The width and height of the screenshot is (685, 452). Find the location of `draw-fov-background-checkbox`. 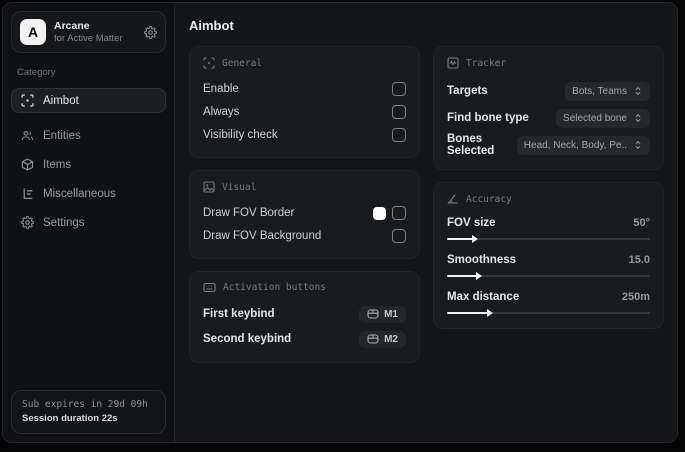

draw-fov-background-checkbox is located at coordinates (399, 236).